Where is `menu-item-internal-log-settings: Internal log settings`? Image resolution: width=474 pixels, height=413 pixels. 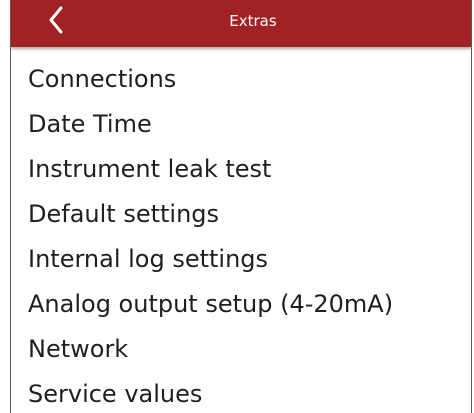 menu-item-internal-log-settings: Internal log settings is located at coordinates (241, 259).